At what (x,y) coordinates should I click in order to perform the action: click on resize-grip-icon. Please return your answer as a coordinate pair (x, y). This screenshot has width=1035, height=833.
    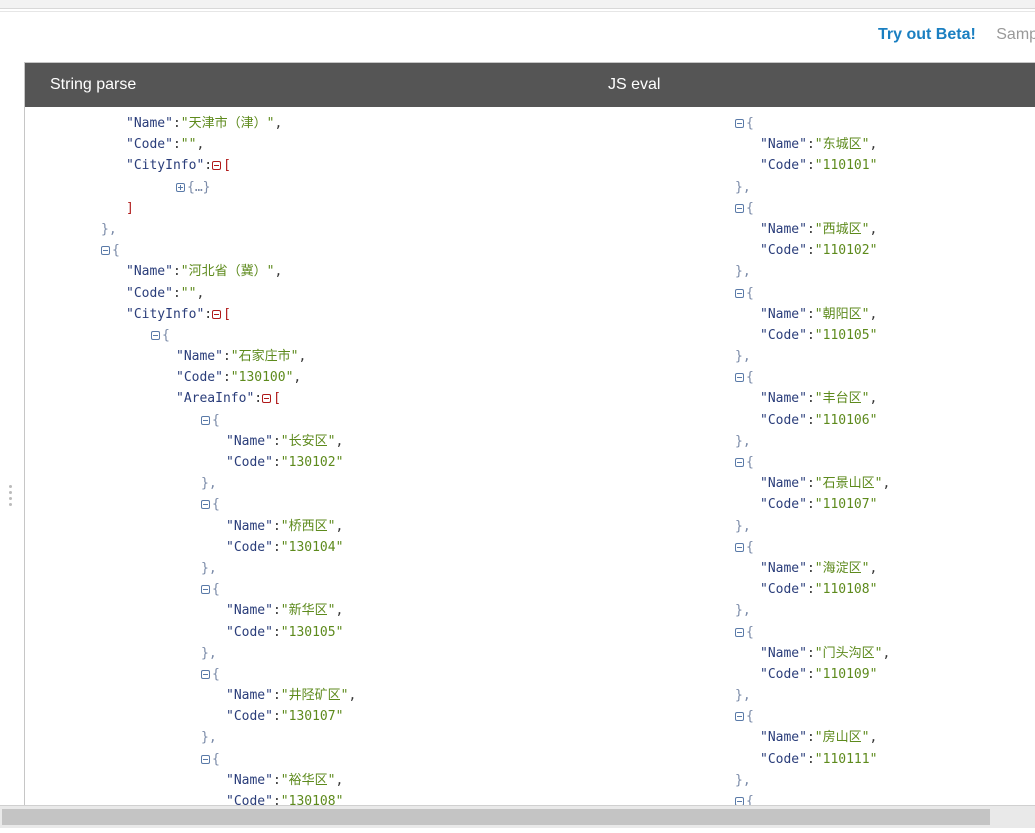
    Looking at the image, I should click on (11, 500).